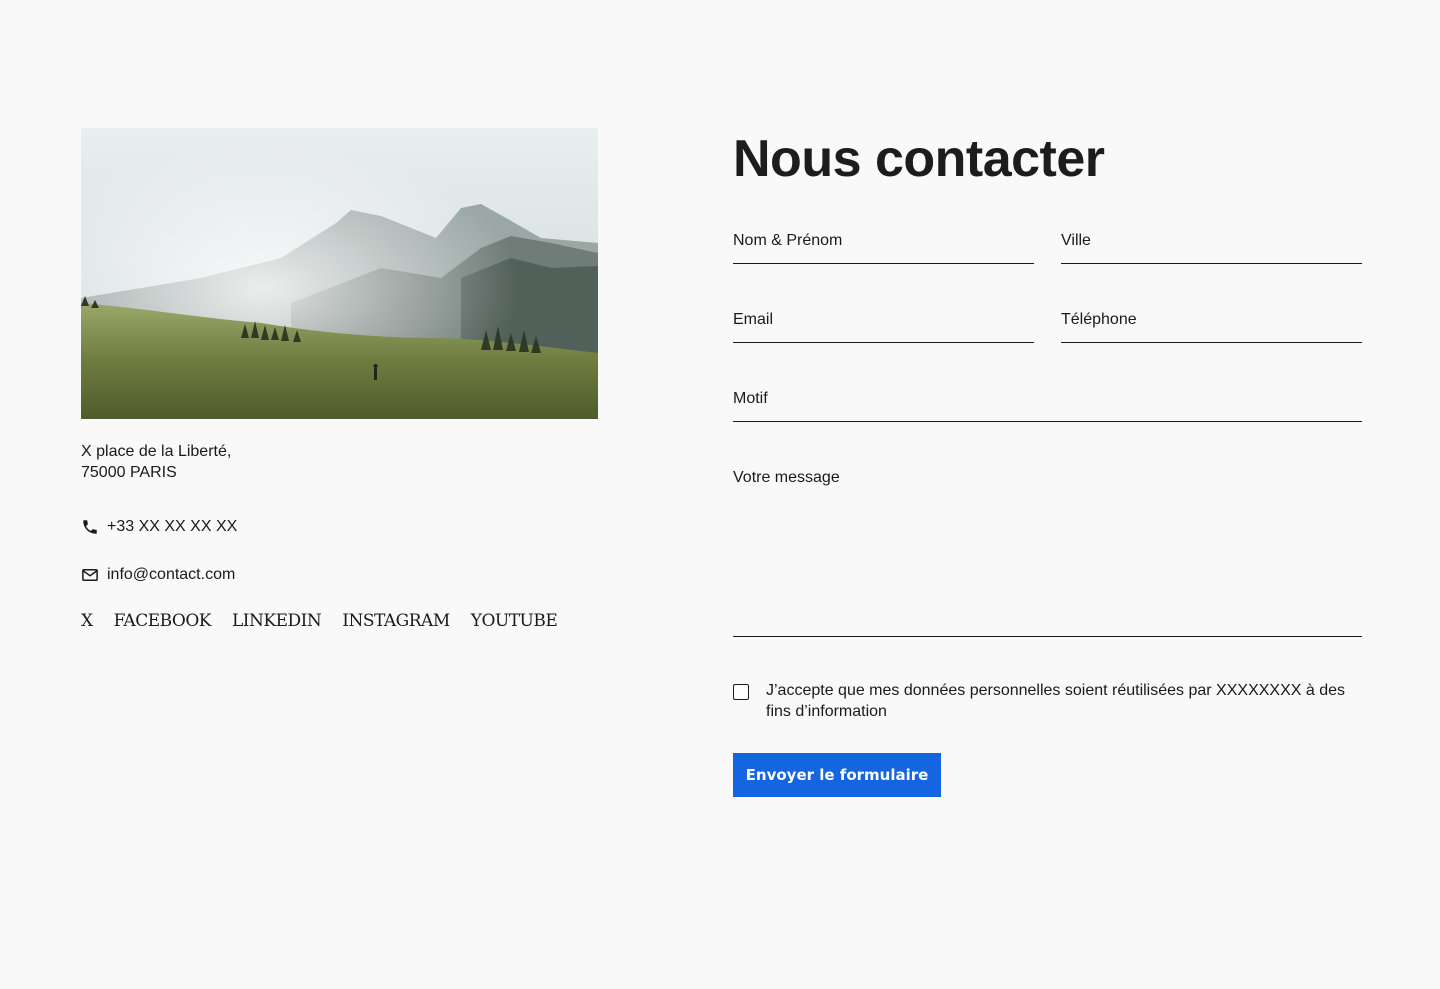  What do you see at coordinates (90, 527) in the screenshot?
I see `phone-icon` at bounding box center [90, 527].